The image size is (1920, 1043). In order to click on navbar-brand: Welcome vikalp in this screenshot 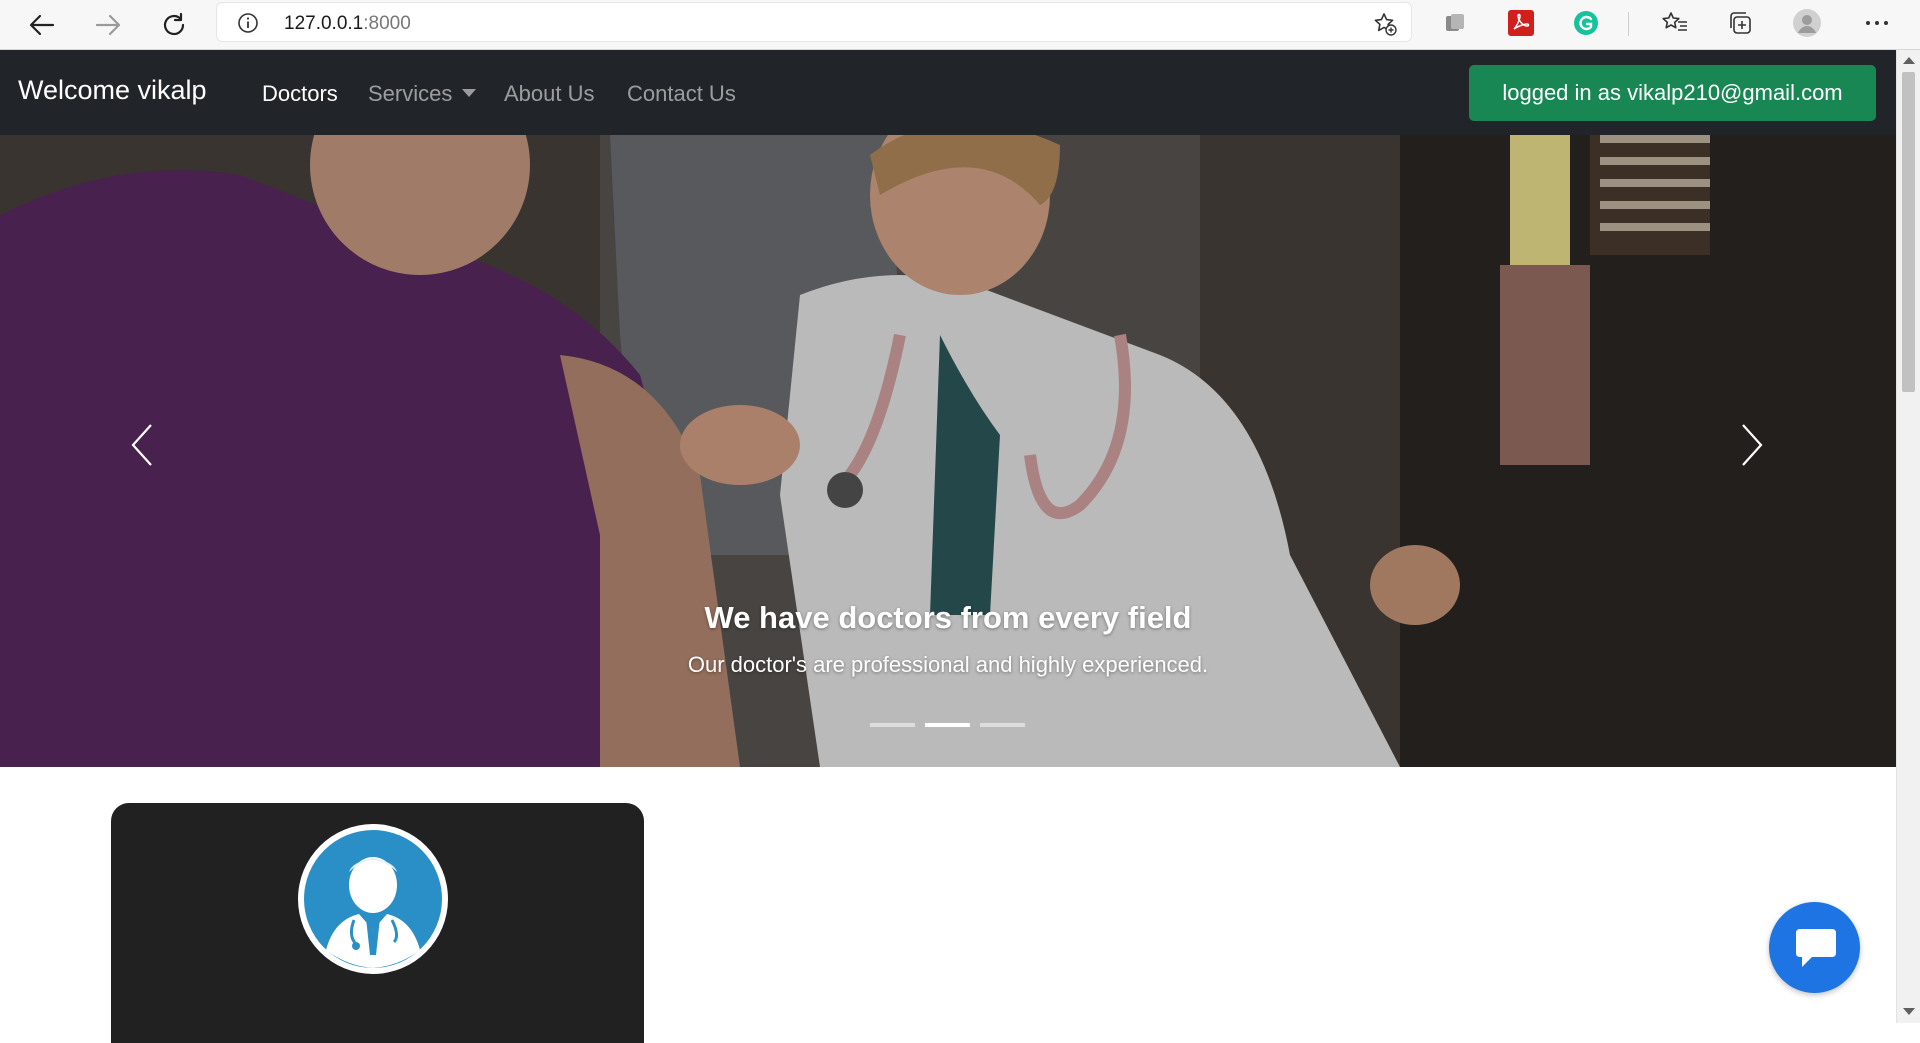, I will do `click(112, 90)`.